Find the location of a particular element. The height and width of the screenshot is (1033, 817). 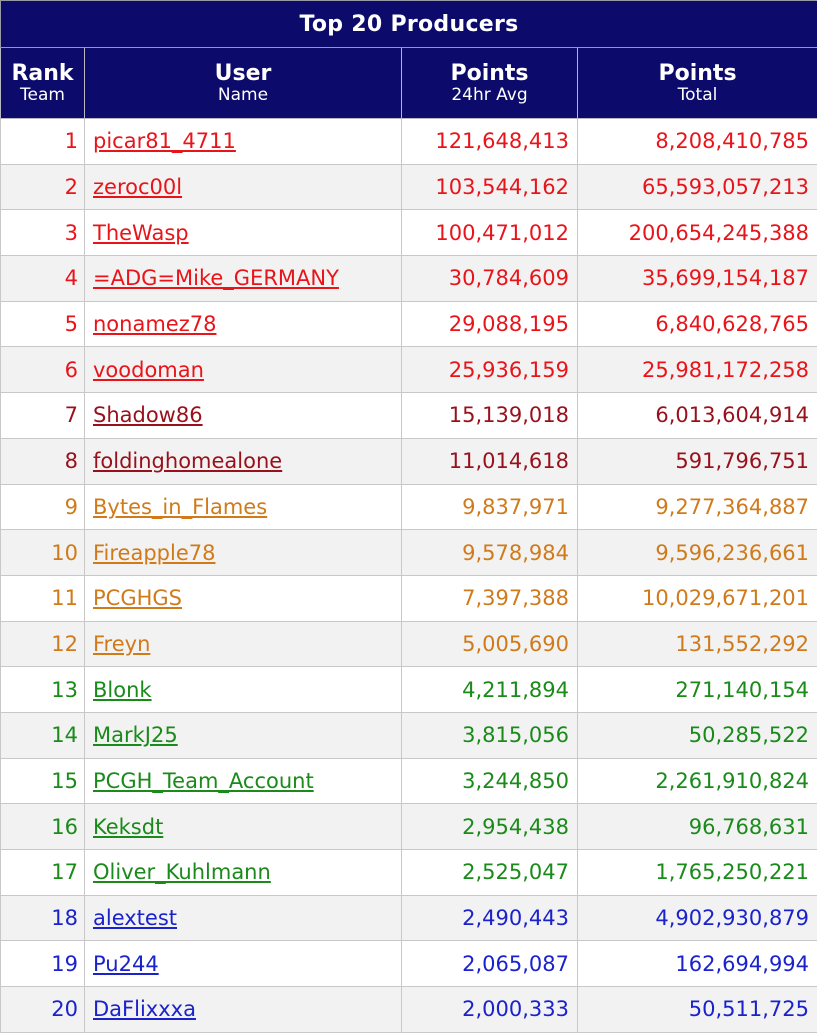

avg-points-cell: 2,490,443 is located at coordinates (490, 918).